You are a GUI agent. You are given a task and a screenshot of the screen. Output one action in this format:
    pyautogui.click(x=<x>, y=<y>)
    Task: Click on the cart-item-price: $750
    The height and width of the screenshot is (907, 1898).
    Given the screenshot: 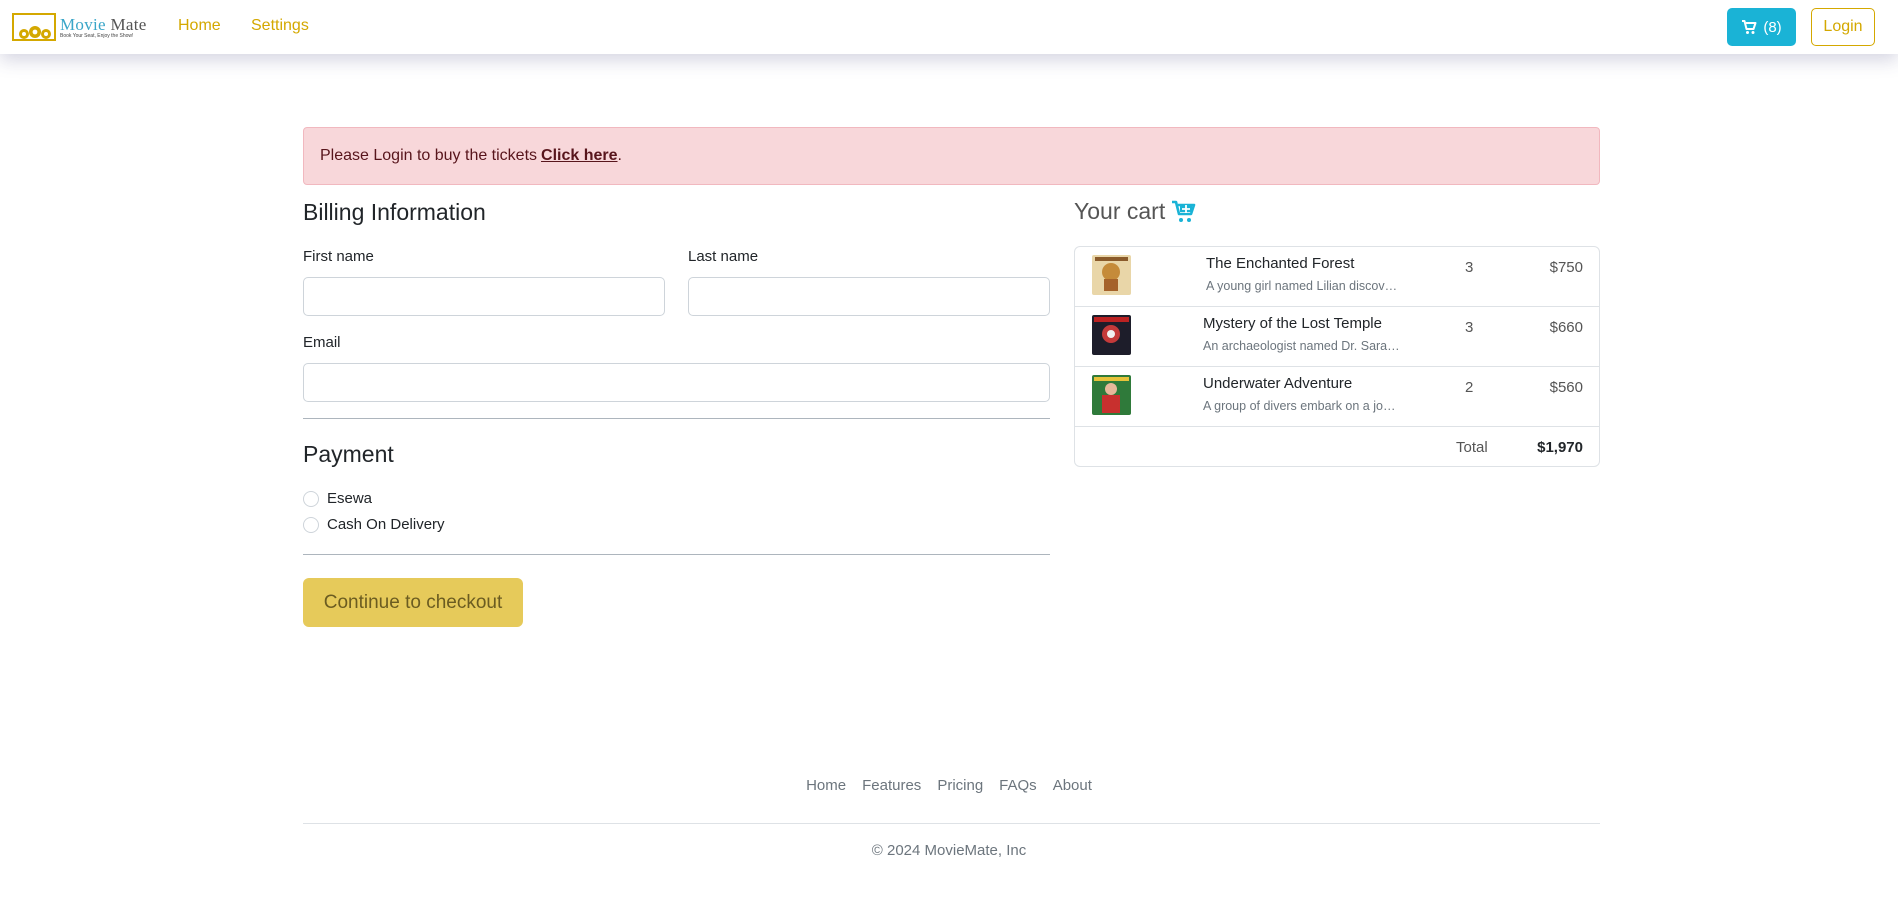 What is the action you would take?
    pyautogui.click(x=1566, y=267)
    